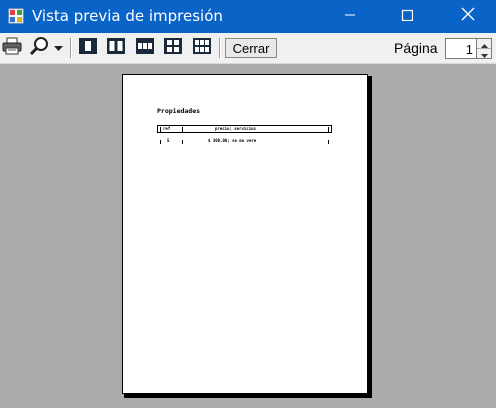  Describe the element at coordinates (127, 16) in the screenshot. I see `window-title: Vista previa de impresión` at that location.